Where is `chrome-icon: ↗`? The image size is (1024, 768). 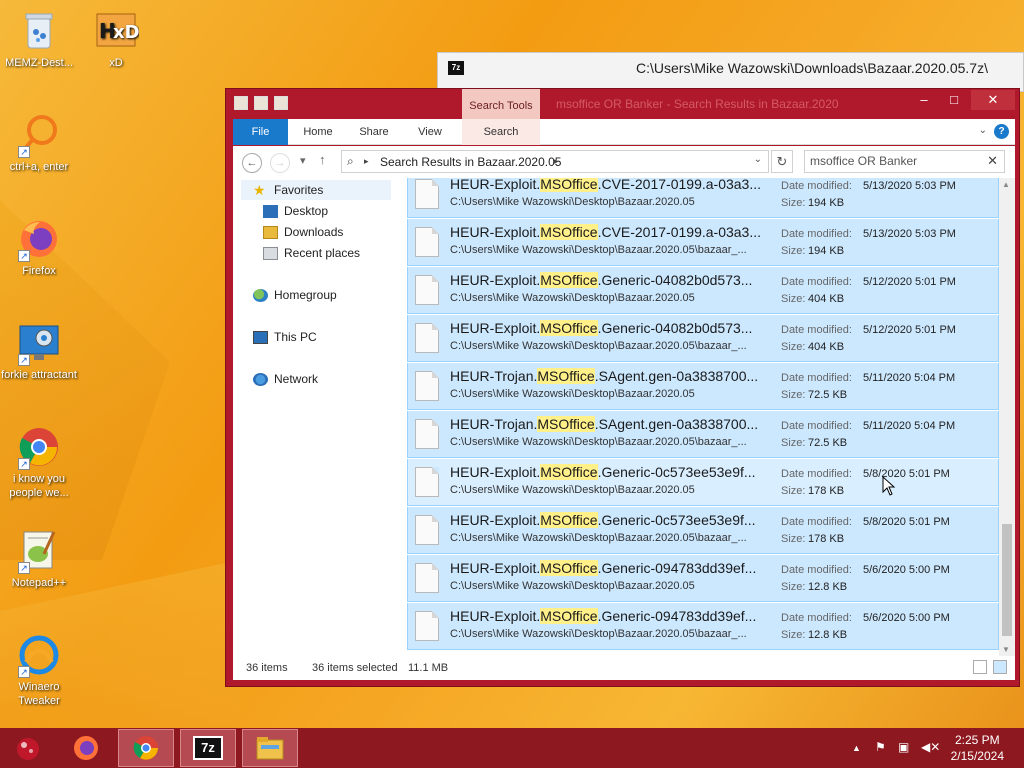
chrome-icon: ↗ is located at coordinates (39, 447).